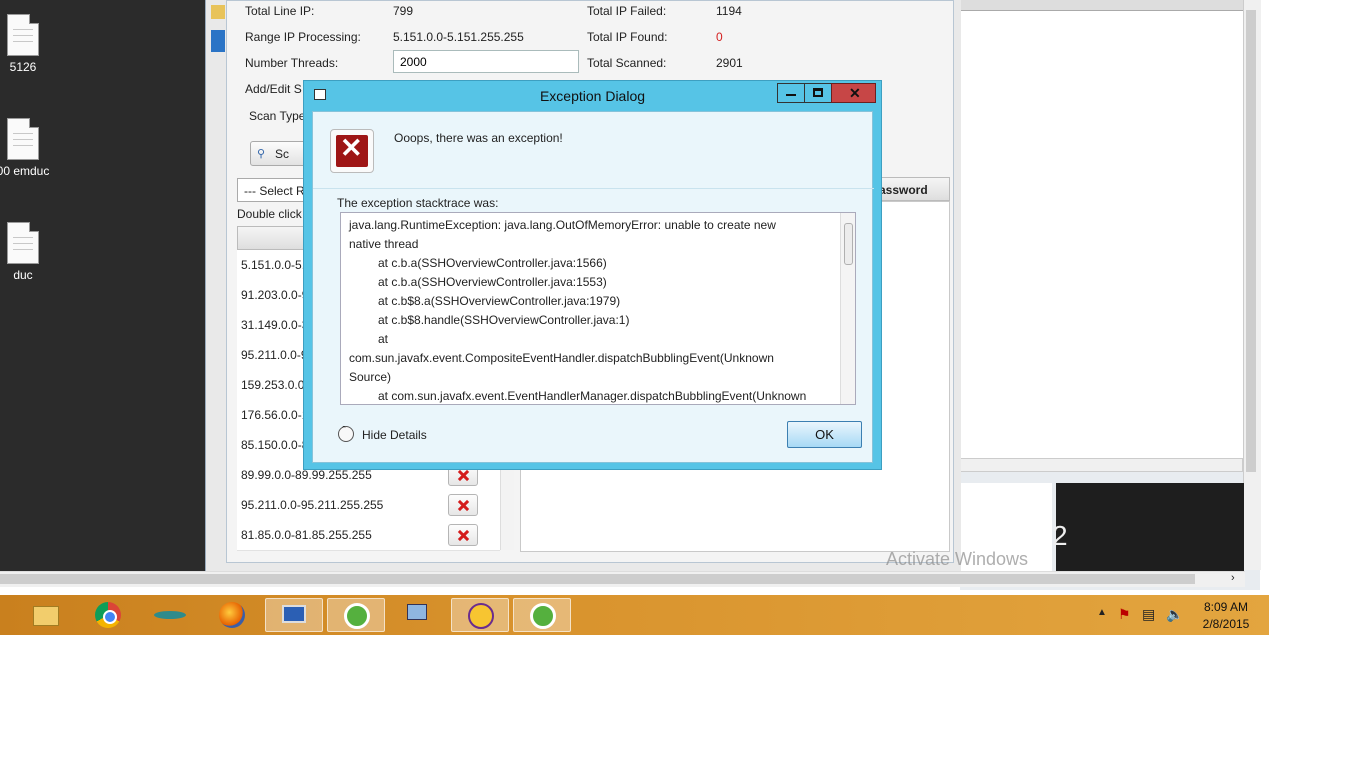 This screenshot has height=768, width=1366. What do you see at coordinates (1226, 607) in the screenshot?
I see `clock-time: 8:09 AM` at bounding box center [1226, 607].